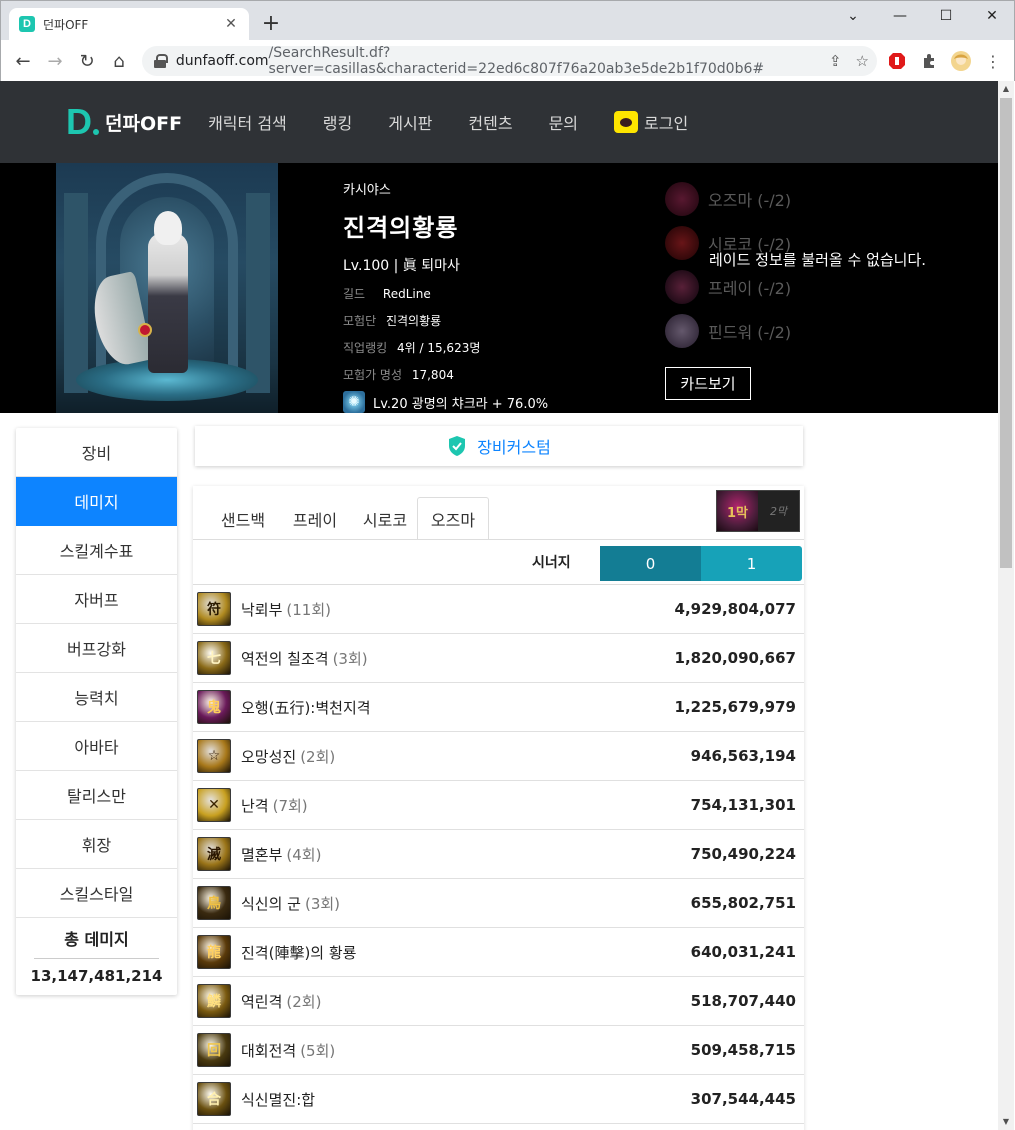 This screenshot has height=1130, width=1015. Describe the element at coordinates (743, 805) in the screenshot. I see `skill-damage: 754,131,301` at that location.